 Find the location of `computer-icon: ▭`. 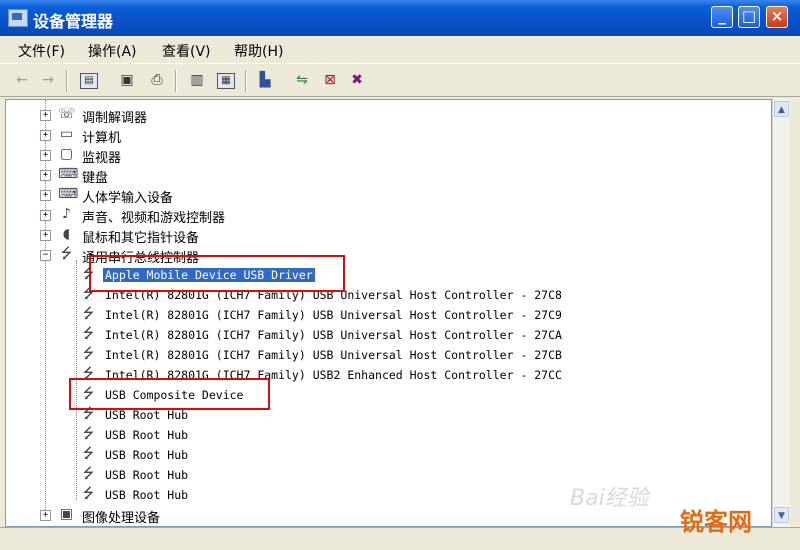

computer-icon: ▭ is located at coordinates (66, 134).